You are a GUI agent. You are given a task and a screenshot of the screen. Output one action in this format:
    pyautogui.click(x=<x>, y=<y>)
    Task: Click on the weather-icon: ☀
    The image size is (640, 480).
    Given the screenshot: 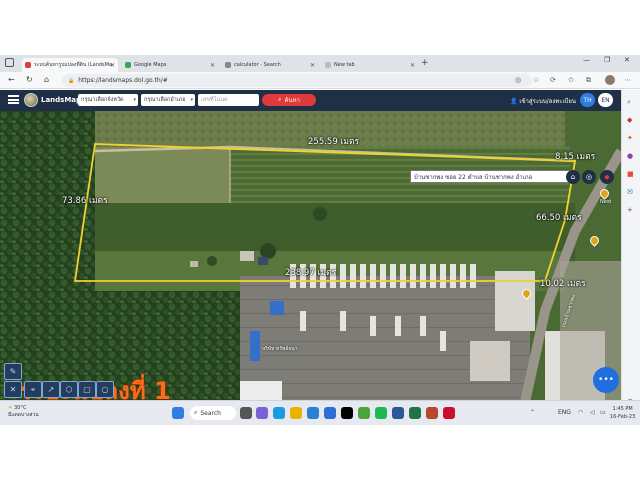 What is the action you would take?
    pyautogui.click(x=10, y=408)
    